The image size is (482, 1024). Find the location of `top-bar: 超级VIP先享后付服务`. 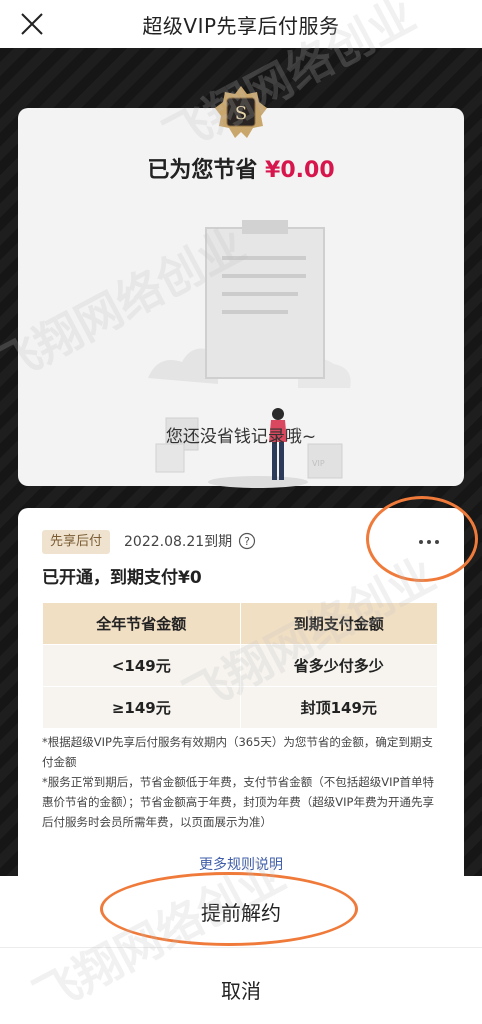

top-bar: 超级VIP先享后付服务 is located at coordinates (241, 24).